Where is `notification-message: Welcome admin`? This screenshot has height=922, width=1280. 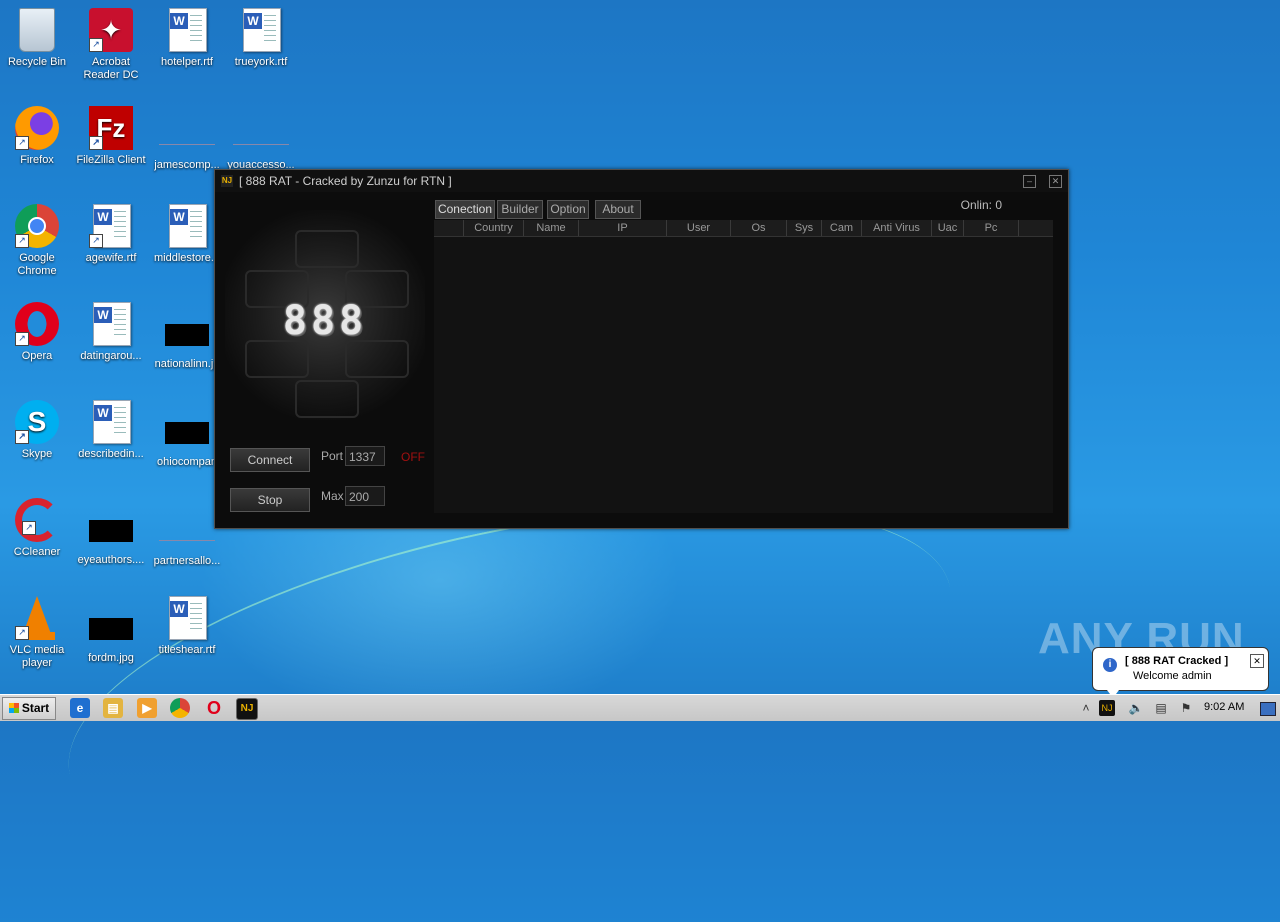
notification-message: Welcome admin is located at coordinates (1172, 676).